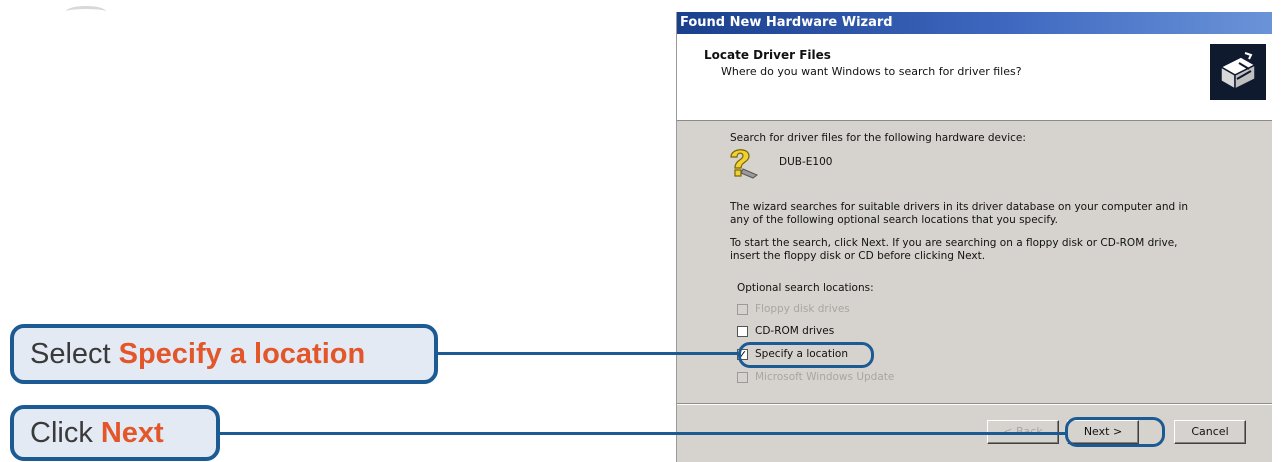 Image resolution: width=1281 pixels, height=462 pixels. What do you see at coordinates (132, 432) in the screenshot?
I see `click-callout-highlight: Next` at bounding box center [132, 432].